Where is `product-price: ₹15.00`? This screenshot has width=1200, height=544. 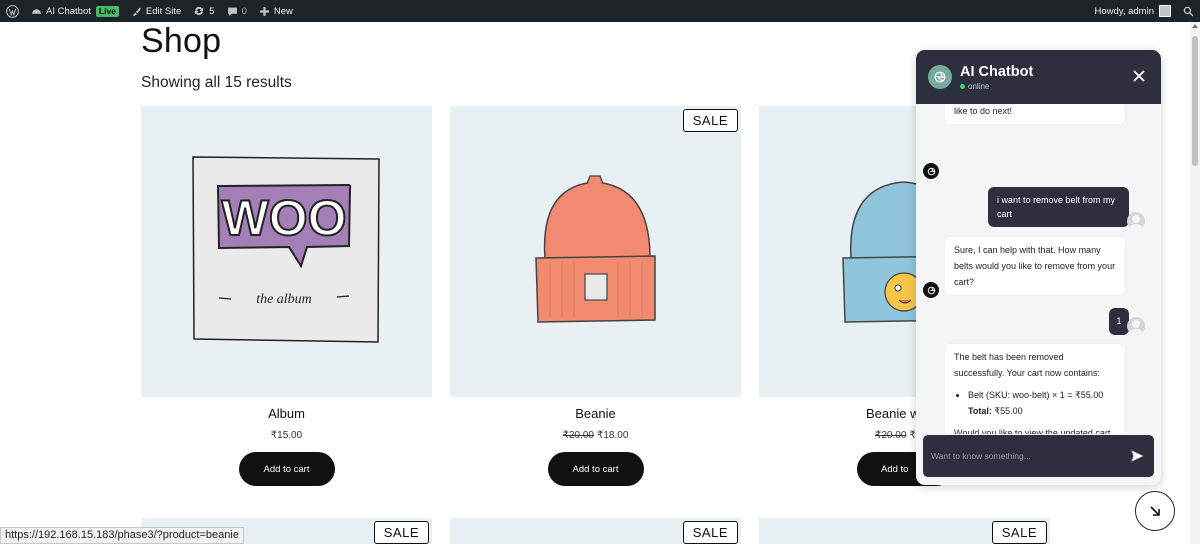
product-price: ₹15.00 is located at coordinates (286, 435).